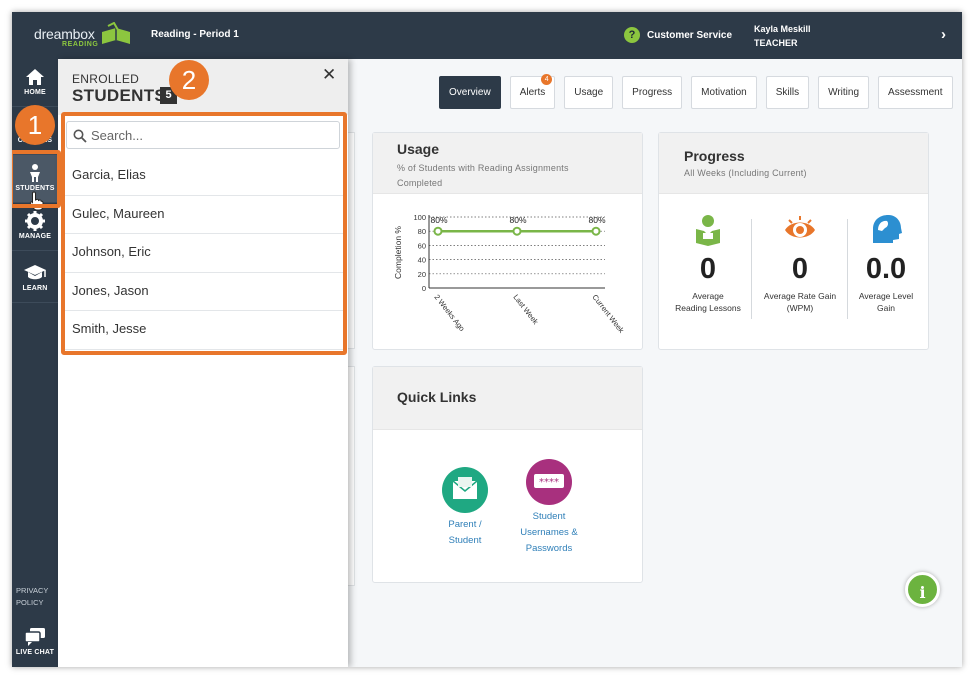  What do you see at coordinates (483, 168) in the screenshot?
I see `usage-subtitle-line1: % of Students with Reading Assignments` at bounding box center [483, 168].